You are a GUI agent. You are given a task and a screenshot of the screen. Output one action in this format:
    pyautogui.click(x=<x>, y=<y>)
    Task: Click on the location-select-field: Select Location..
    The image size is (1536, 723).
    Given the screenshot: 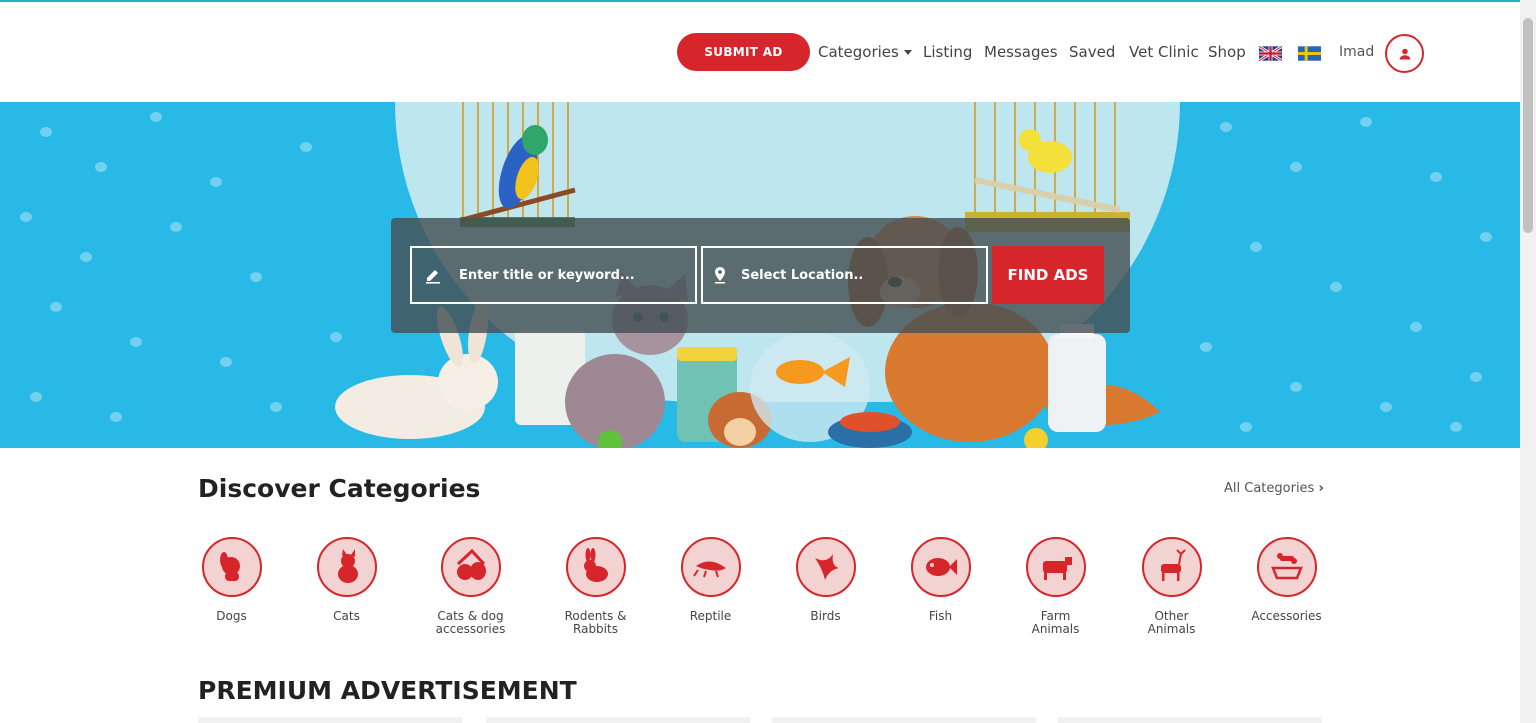 What is the action you would take?
    pyautogui.click(x=844, y=275)
    